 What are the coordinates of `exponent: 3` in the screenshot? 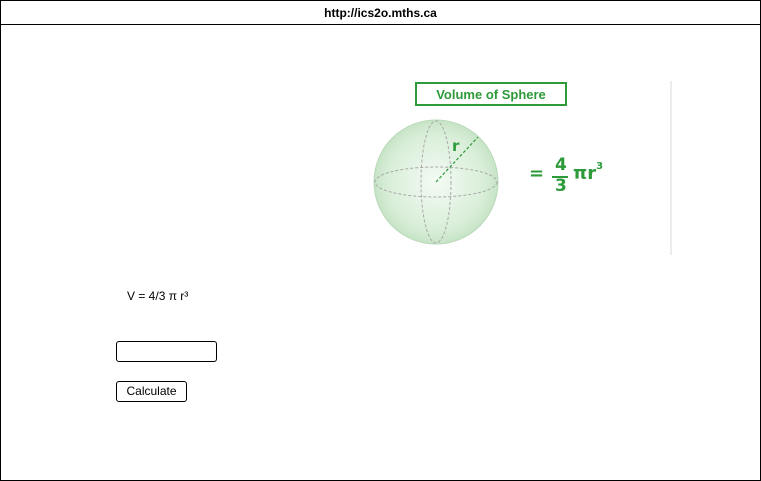 It's located at (600, 166).